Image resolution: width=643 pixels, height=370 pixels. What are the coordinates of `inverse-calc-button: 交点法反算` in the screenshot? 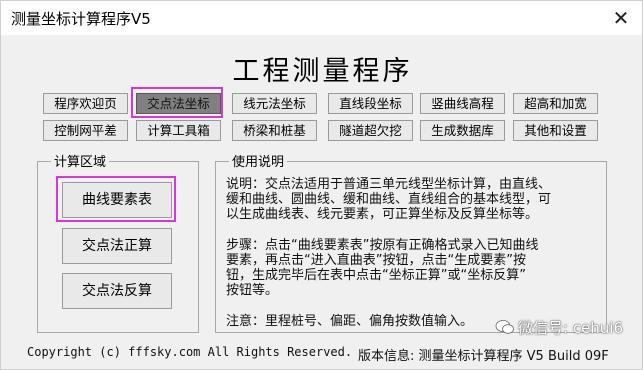 It's located at (117, 291).